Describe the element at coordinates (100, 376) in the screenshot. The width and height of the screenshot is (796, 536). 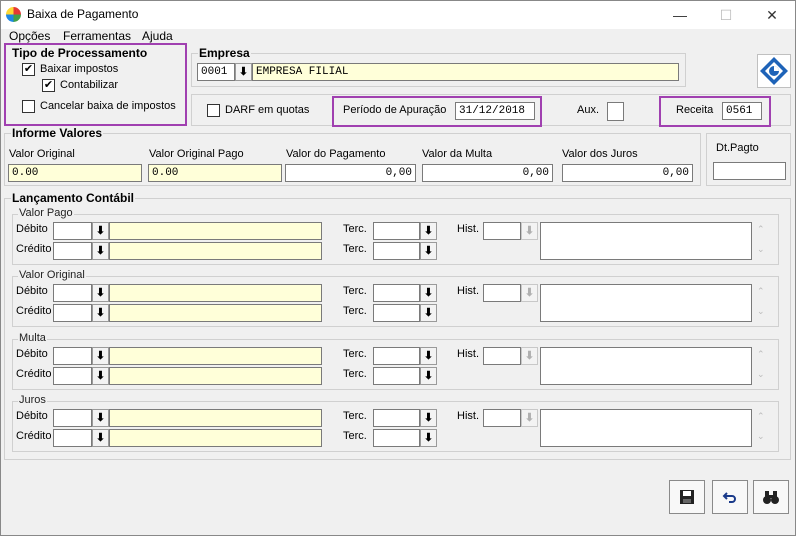
I see `multa-credito-lookup-button: ⬇` at that location.